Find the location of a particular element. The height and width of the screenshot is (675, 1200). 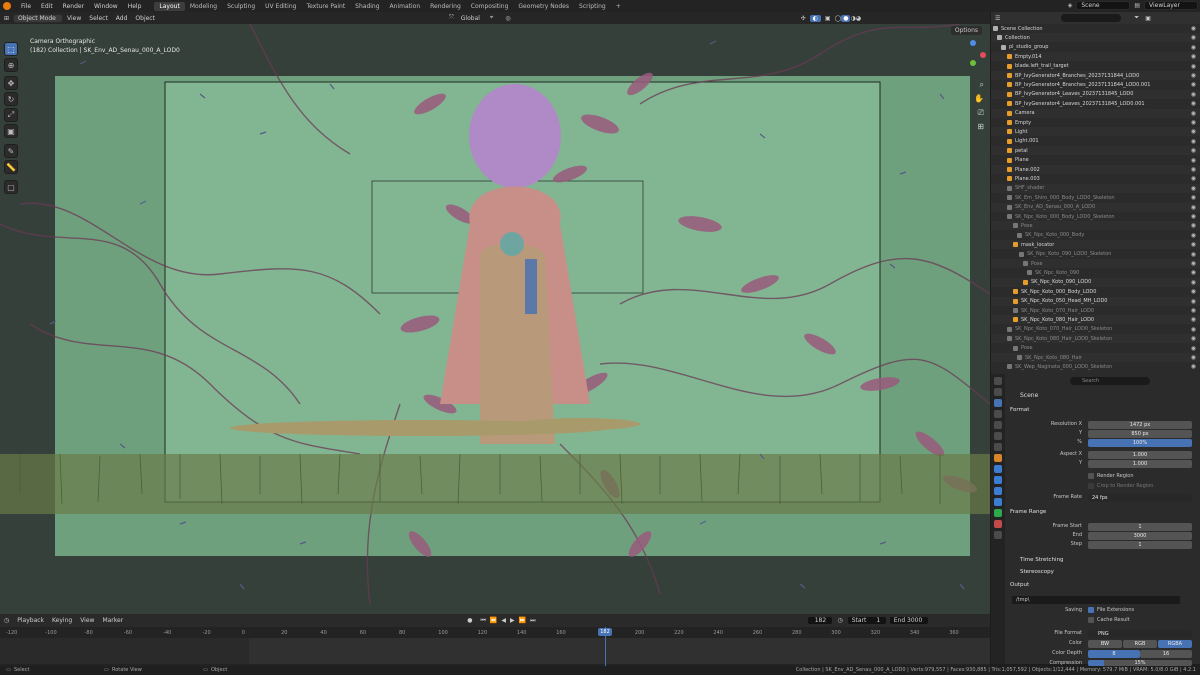

navigation-gizmo is located at coordinates (973, 53).